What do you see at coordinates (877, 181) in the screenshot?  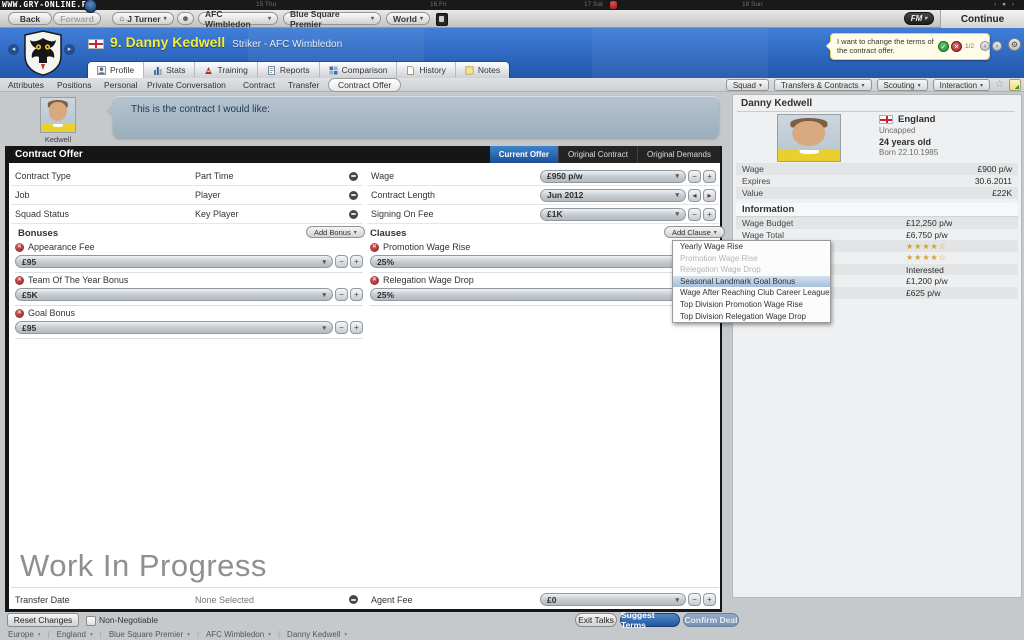 I see `summary-row: Expires 30.6.2011` at bounding box center [877, 181].